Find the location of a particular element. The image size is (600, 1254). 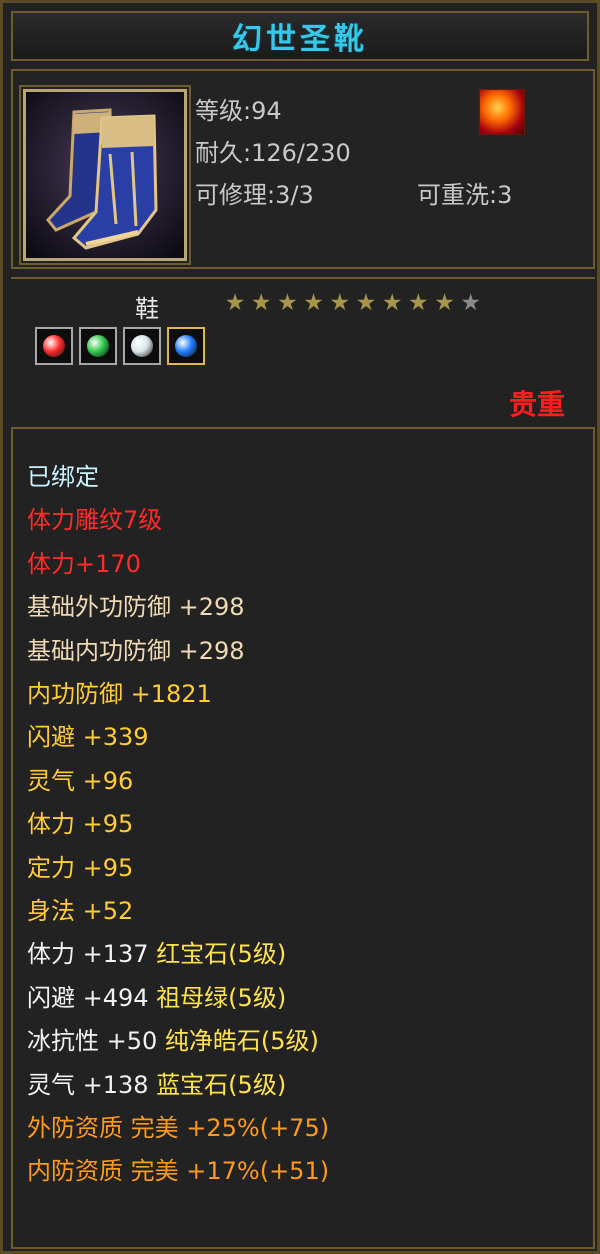

white-gem-icon is located at coordinates (142, 346).